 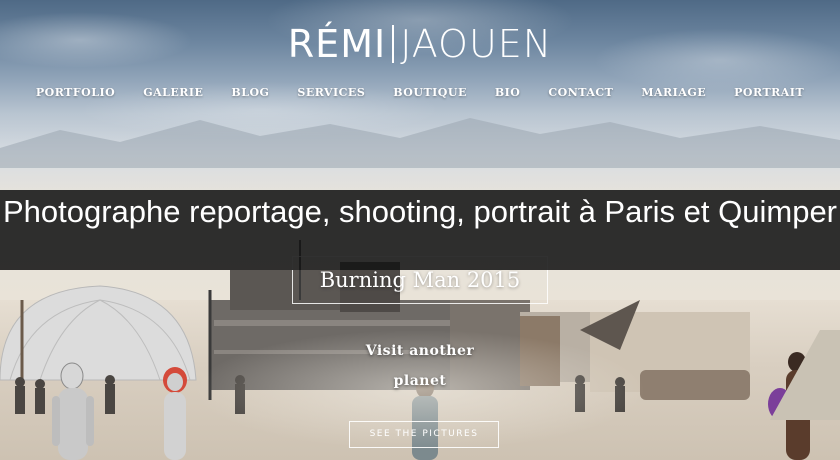 I want to click on event-title: Burning Man 2015, so click(x=420, y=280).